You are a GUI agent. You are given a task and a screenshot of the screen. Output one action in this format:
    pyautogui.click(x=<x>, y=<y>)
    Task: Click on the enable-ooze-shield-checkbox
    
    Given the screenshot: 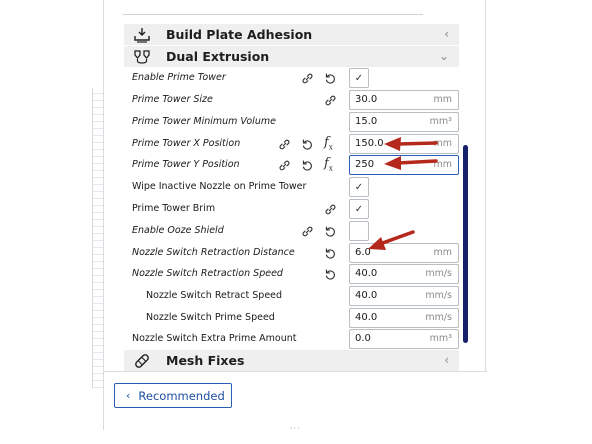 What is the action you would take?
    pyautogui.click(x=359, y=231)
    